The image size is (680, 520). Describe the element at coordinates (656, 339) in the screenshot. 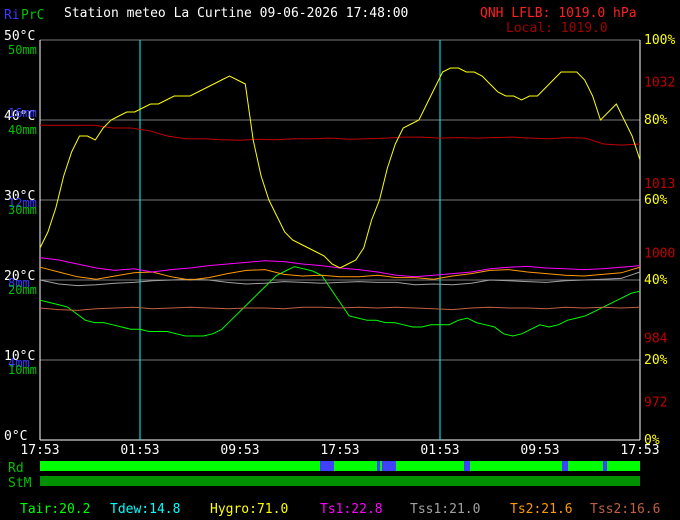

I see `pressure-tick-label: 984` at that location.